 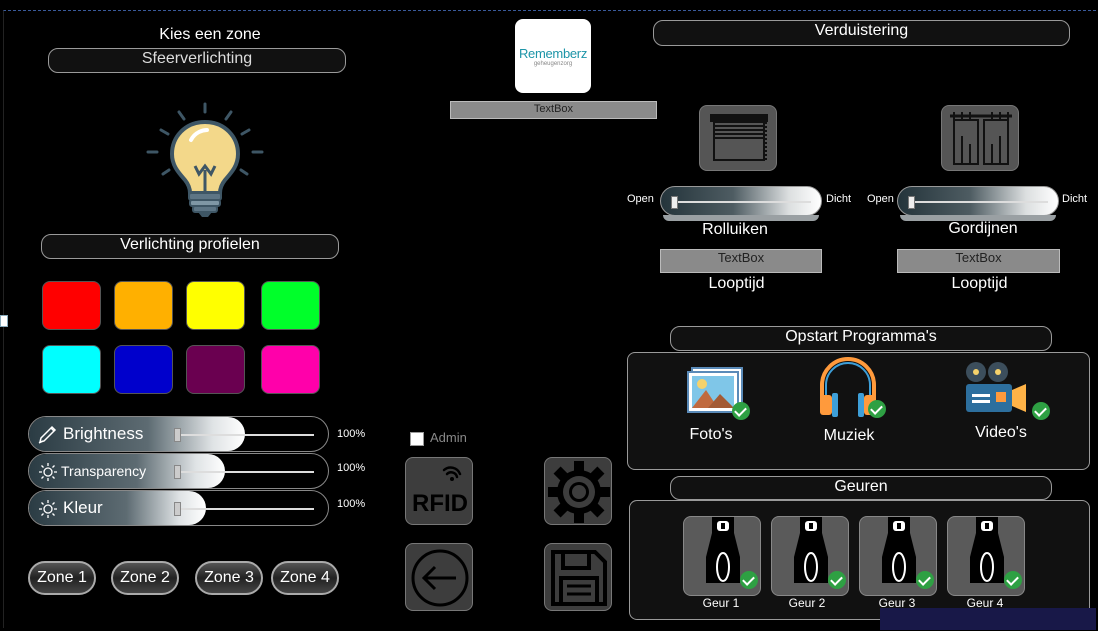 I want to click on color-swatch-blue, so click(x=143, y=369).